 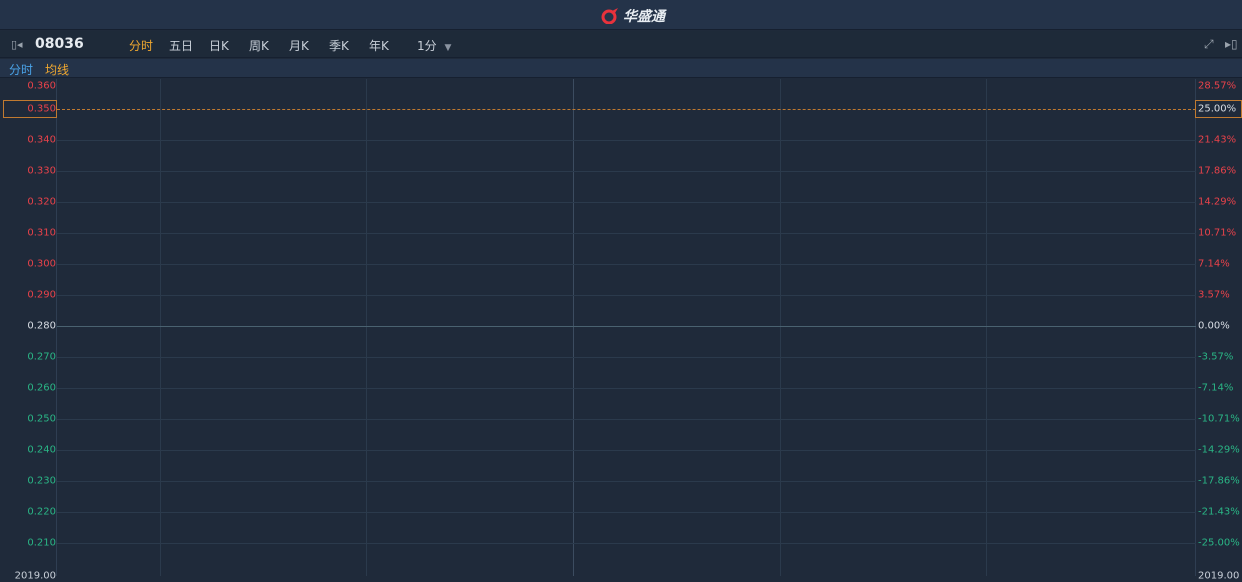 I want to click on tab-daily-k: 日K, so click(x=219, y=45).